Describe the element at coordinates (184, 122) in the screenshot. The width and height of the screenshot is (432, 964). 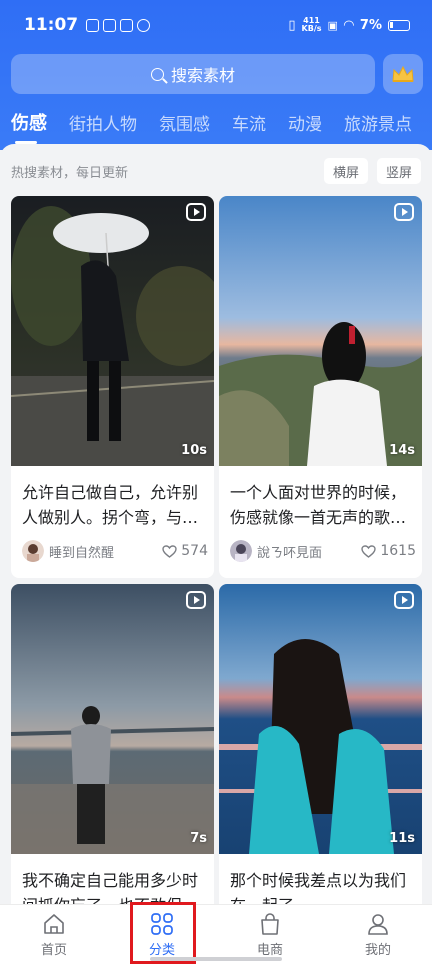
I see `tab-atmosphere: 氛围感` at that location.